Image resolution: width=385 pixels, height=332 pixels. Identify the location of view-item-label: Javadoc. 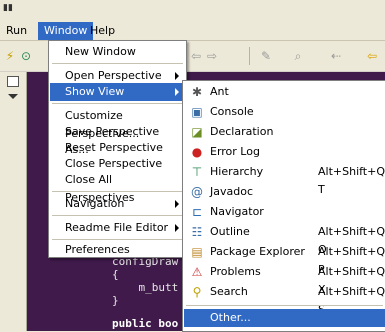
(231, 191).